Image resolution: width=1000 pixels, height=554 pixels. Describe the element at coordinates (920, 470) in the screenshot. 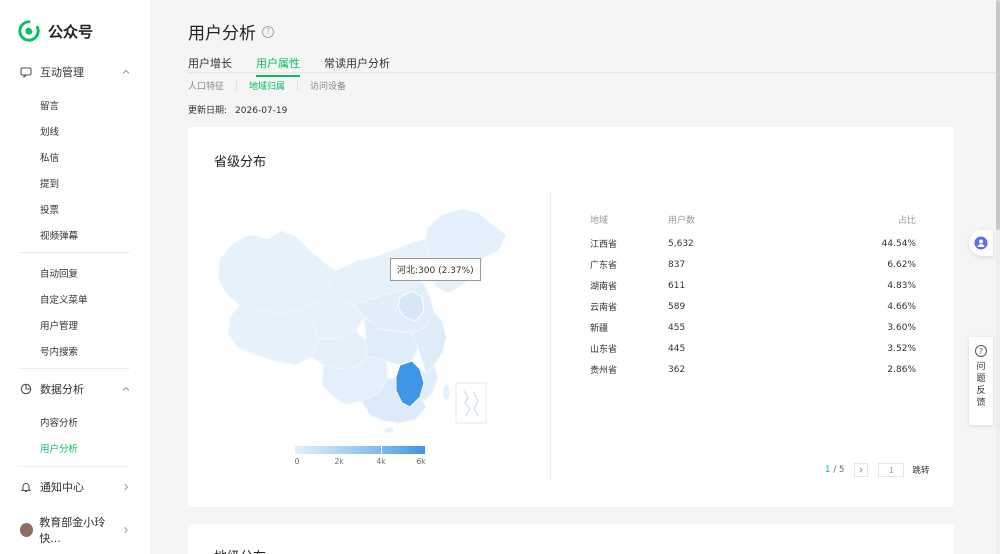

I see `jump-button: 跳转` at that location.